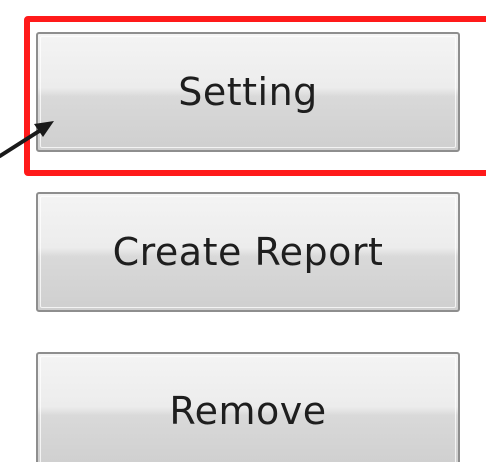 Image resolution: width=486 pixels, height=462 pixels. Describe the element at coordinates (248, 411) in the screenshot. I see `remove-button-label: Remove` at that location.